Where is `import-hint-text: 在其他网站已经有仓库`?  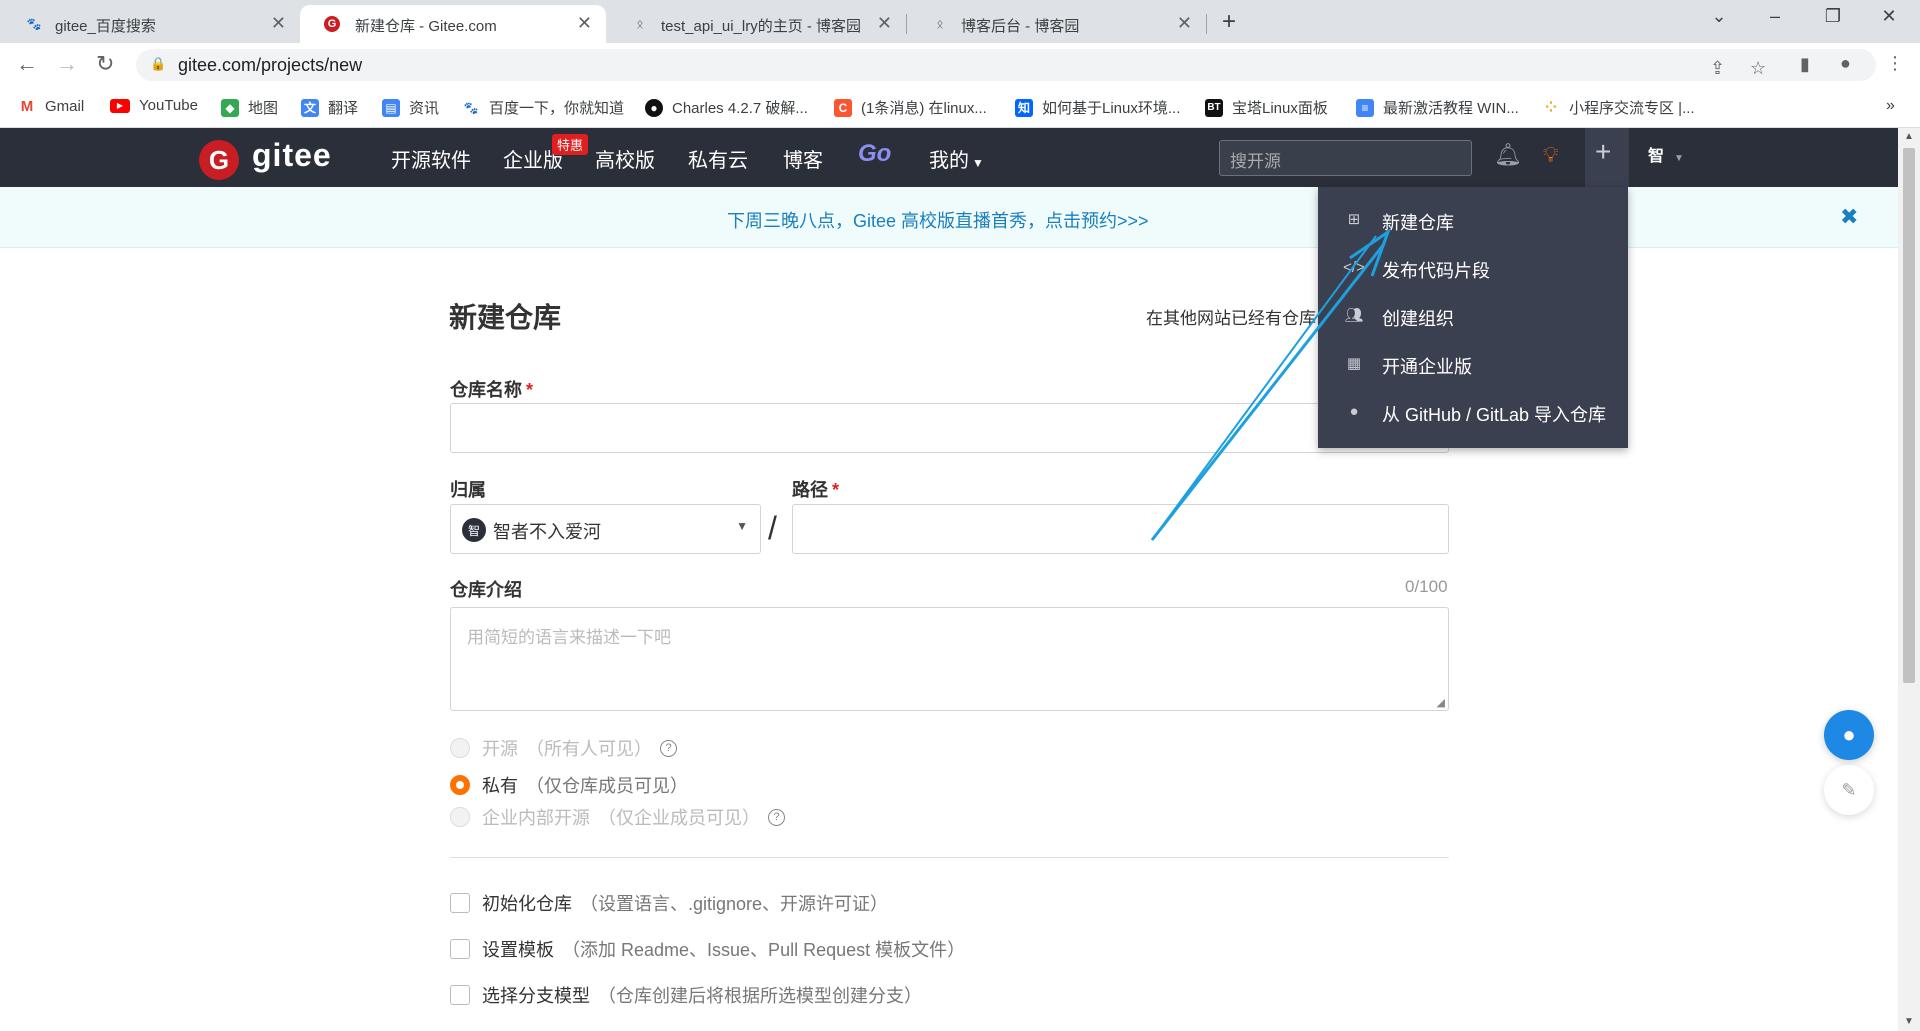 import-hint-text: 在其他网站已经有仓库 is located at coordinates (1231, 318).